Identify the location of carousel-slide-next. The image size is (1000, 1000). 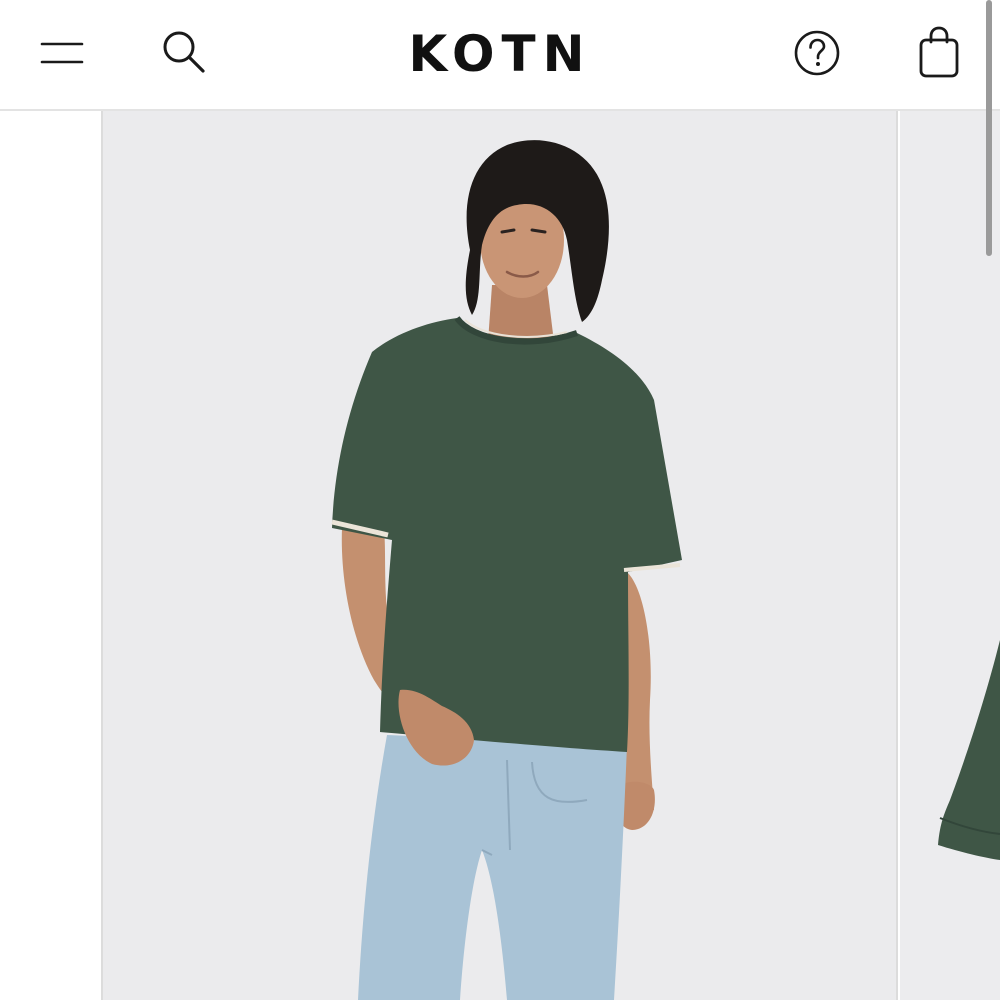
(950, 555).